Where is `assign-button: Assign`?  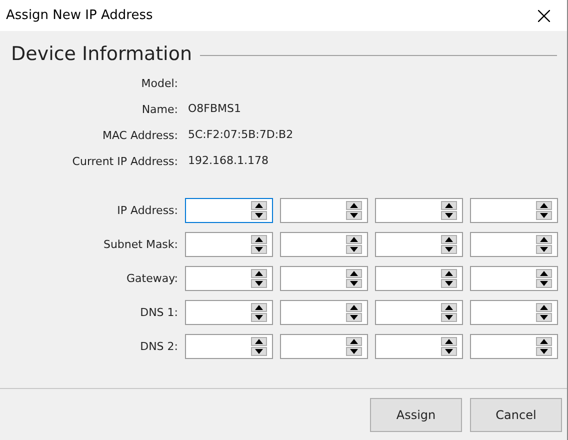
assign-button: Assign is located at coordinates (416, 415).